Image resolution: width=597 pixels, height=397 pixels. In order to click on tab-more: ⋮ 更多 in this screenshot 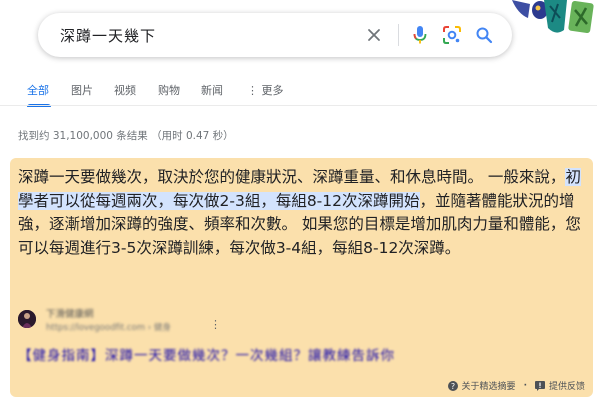, I will do `click(265, 90)`.